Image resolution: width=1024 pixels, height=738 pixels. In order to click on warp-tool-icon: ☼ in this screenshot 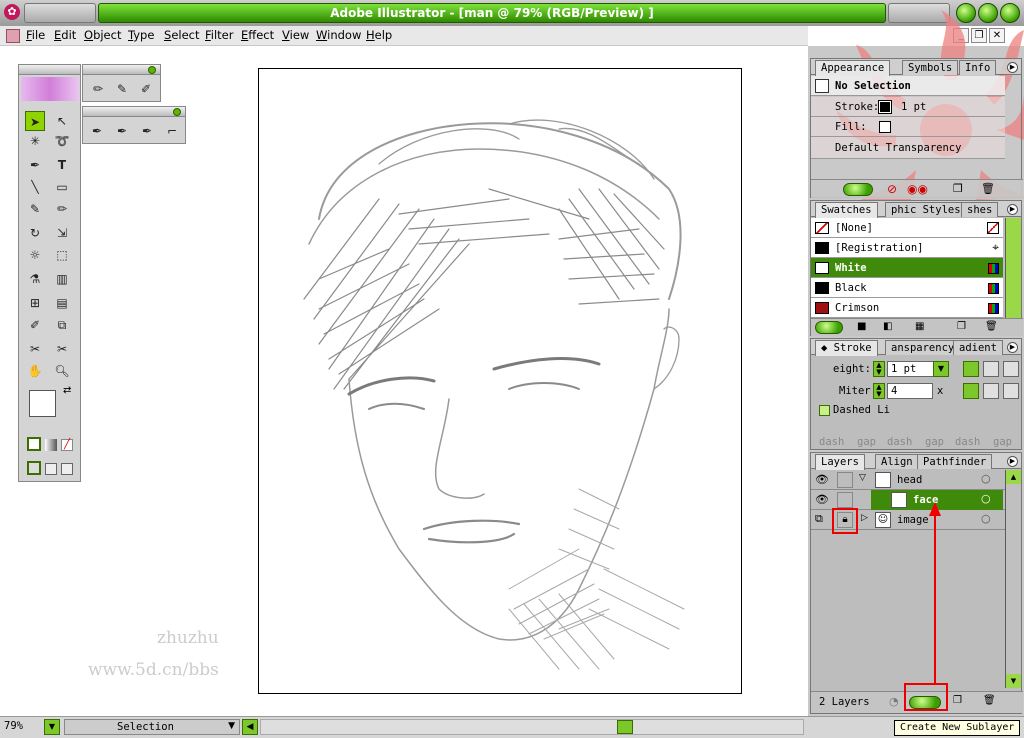, I will do `click(35, 255)`.